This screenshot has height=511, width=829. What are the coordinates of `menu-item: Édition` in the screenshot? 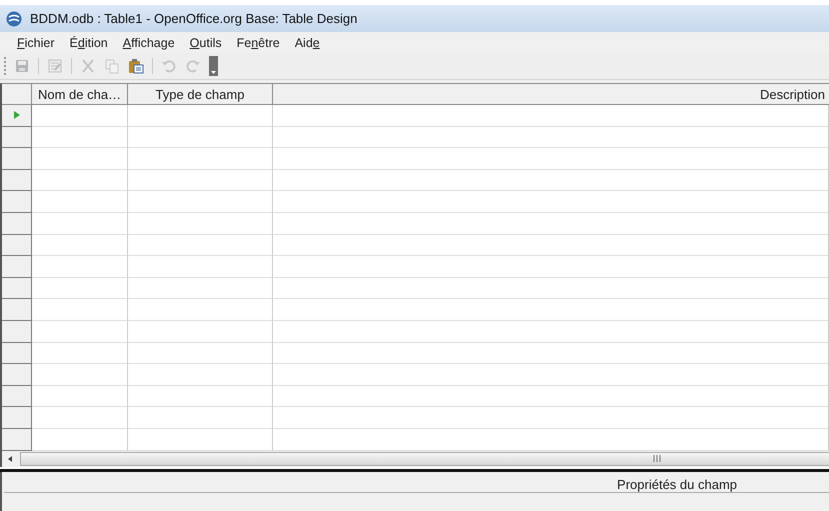 It's located at (89, 43).